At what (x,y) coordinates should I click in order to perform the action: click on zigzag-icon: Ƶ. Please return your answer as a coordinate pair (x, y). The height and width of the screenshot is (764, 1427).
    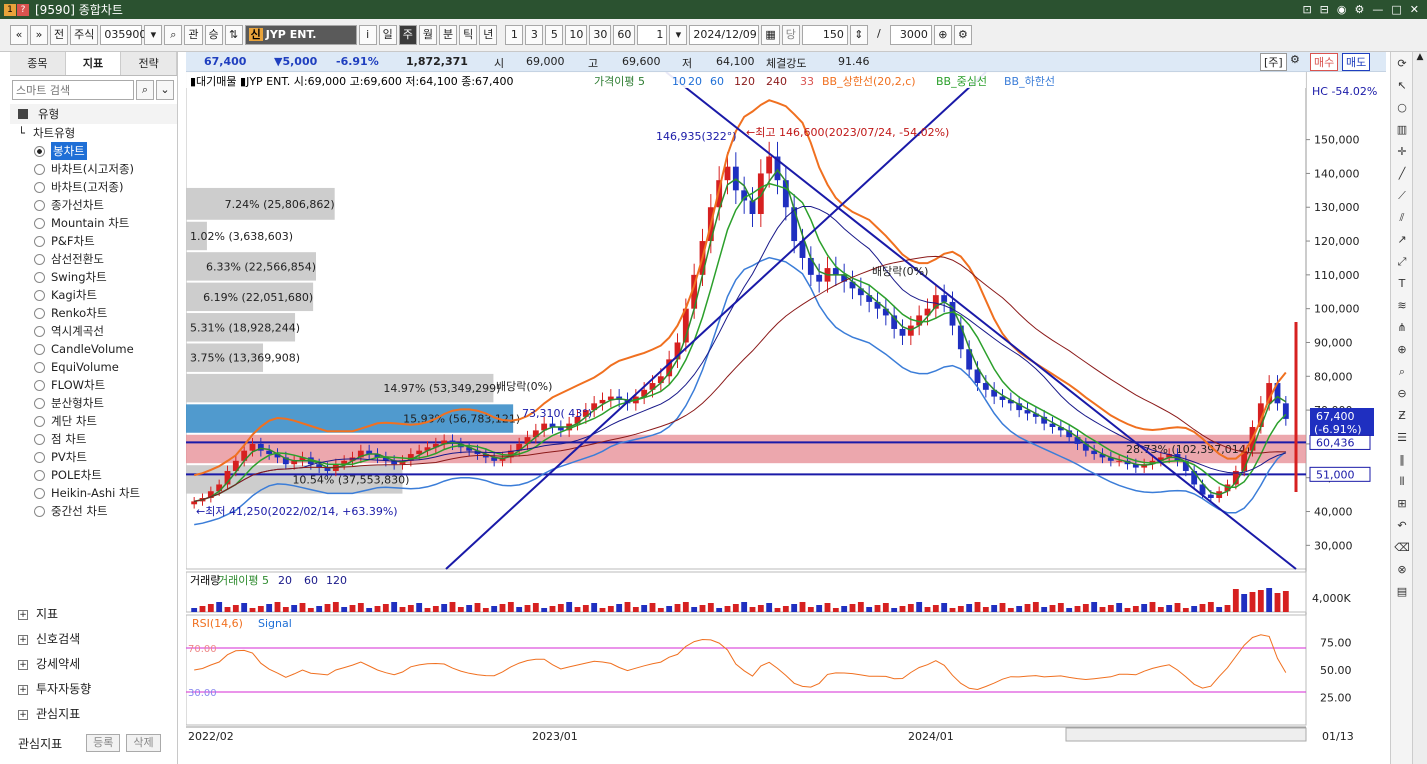
    Looking at the image, I should click on (1402, 416).